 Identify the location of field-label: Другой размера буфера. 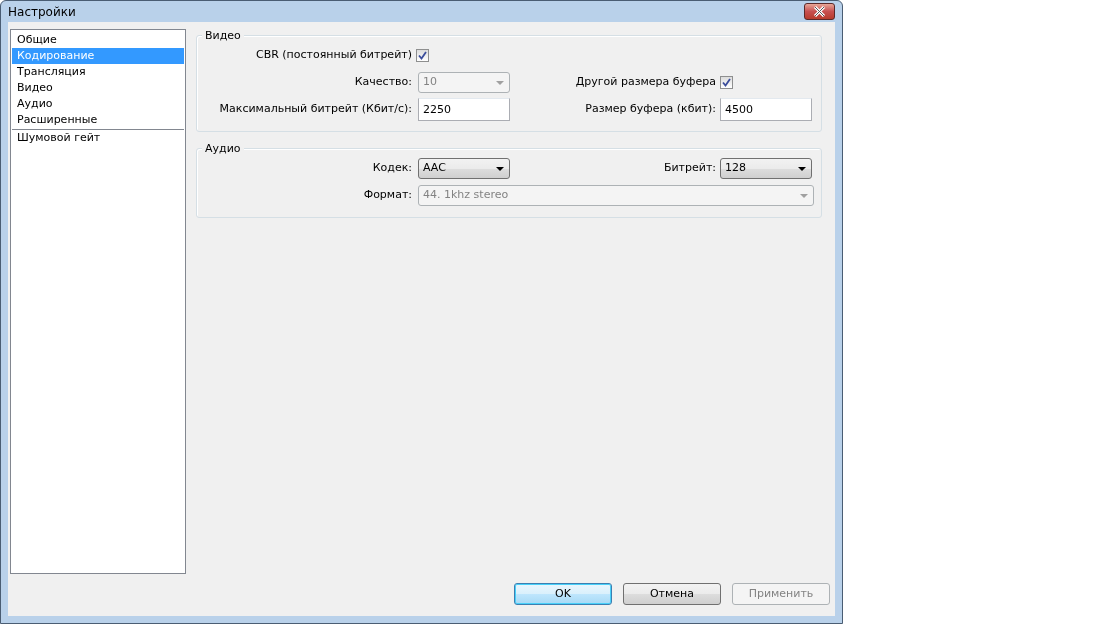
(645, 82).